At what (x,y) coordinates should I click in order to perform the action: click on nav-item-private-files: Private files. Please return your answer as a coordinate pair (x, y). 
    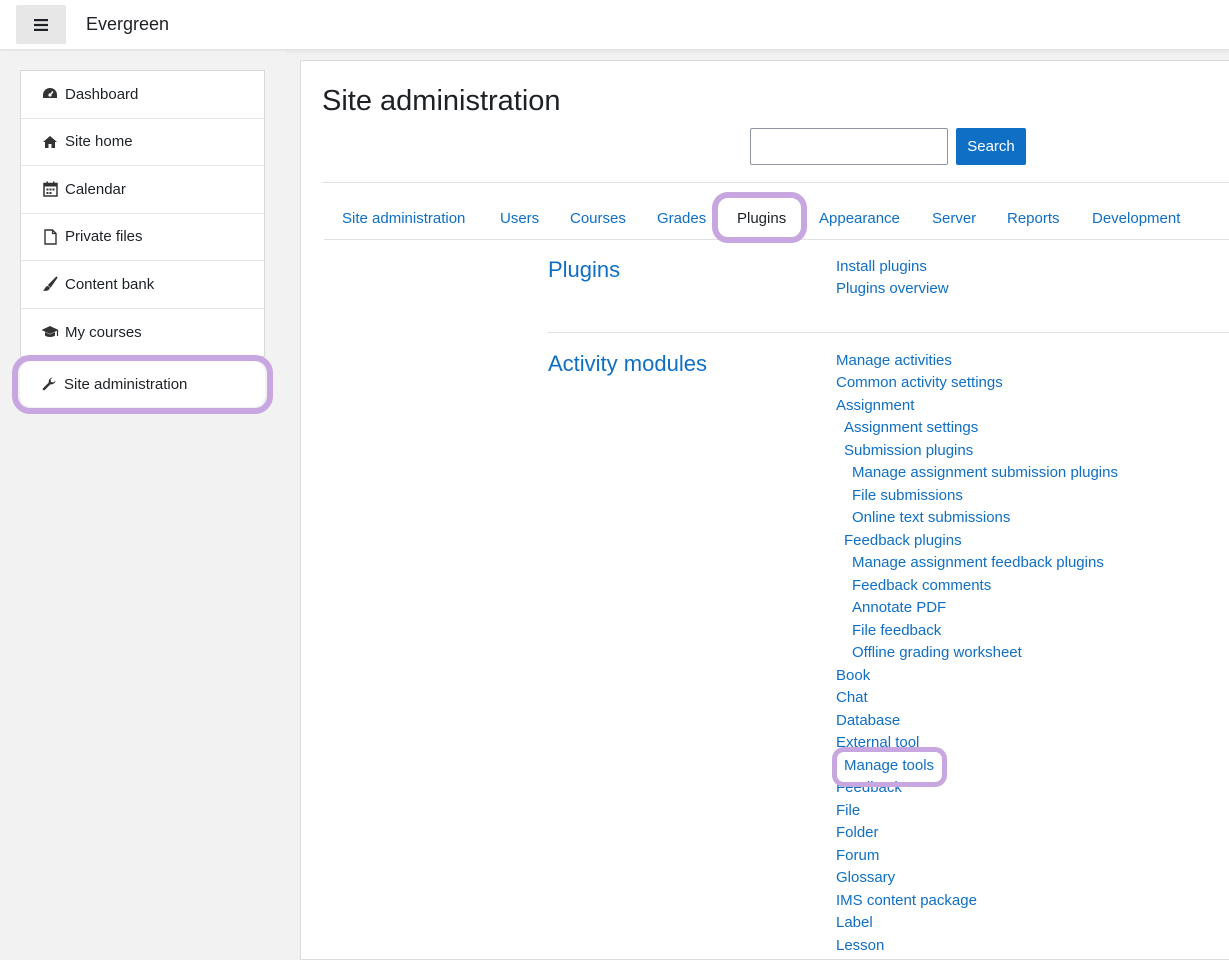
    Looking at the image, I should click on (142, 237).